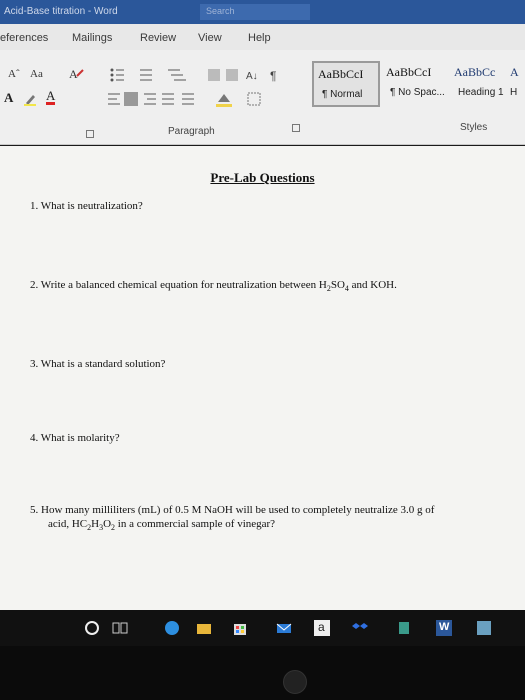 The width and height of the screenshot is (525, 700). Describe the element at coordinates (322, 285) in the screenshot. I see `formula-h: H` at that location.